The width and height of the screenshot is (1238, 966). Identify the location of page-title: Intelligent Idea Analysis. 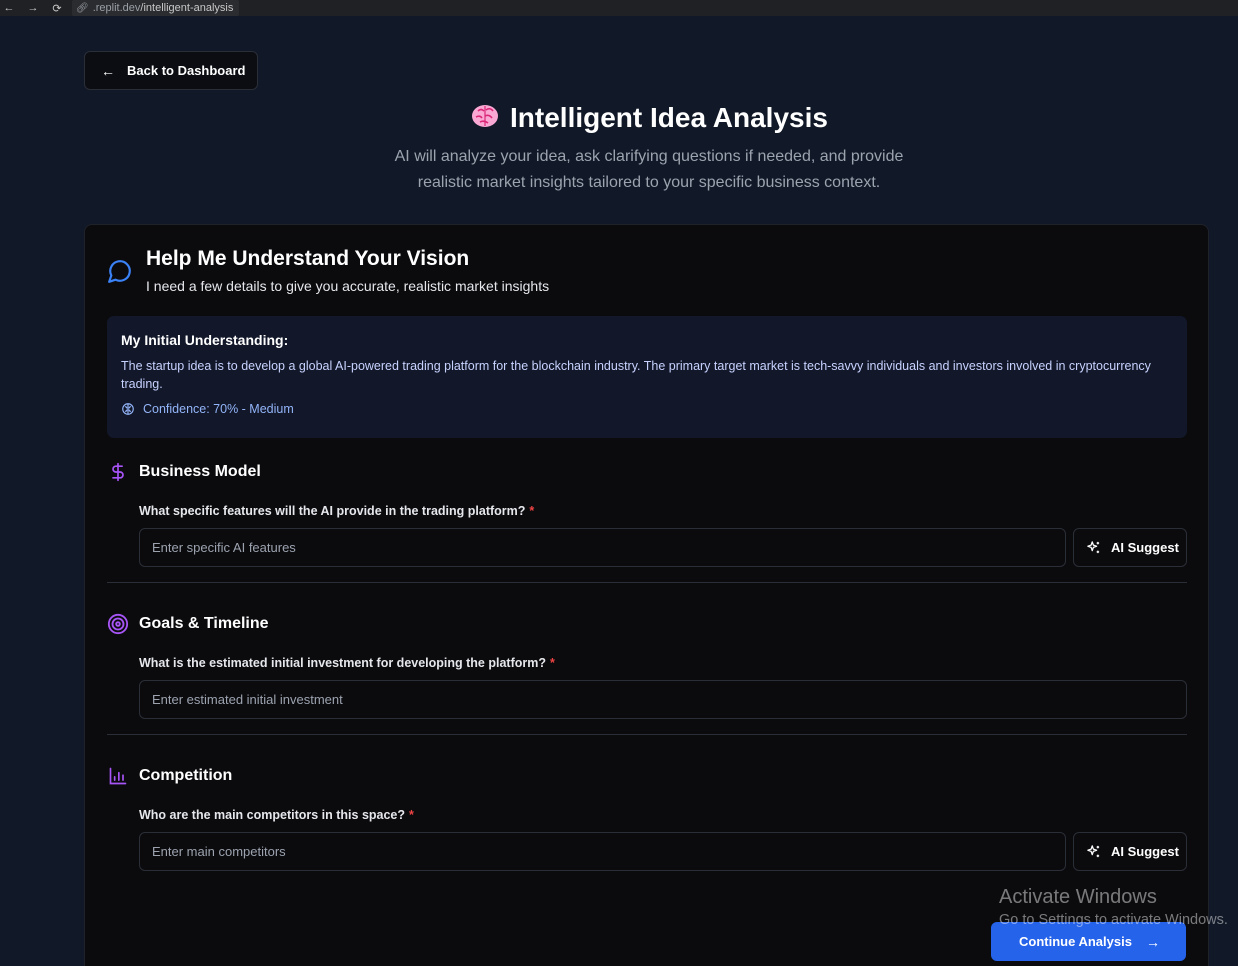
(619, 119).